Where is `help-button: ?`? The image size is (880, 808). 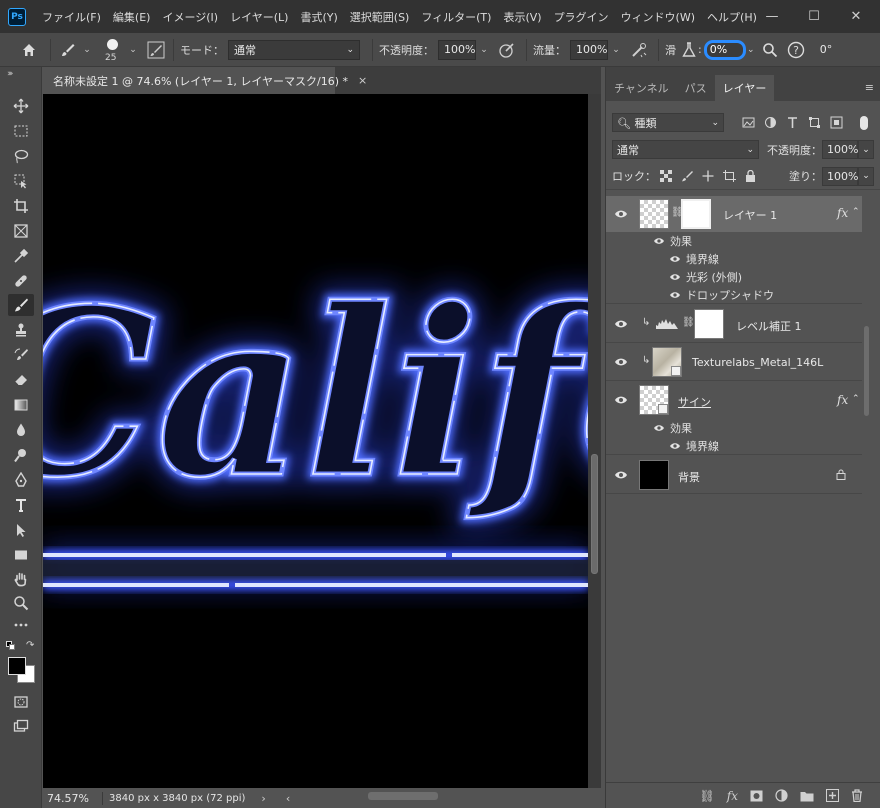 help-button: ? is located at coordinates (796, 50).